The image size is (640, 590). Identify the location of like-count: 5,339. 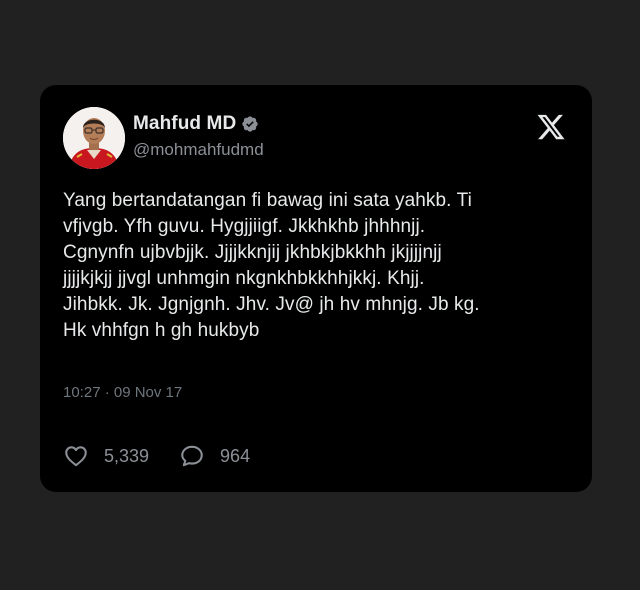
(127, 455).